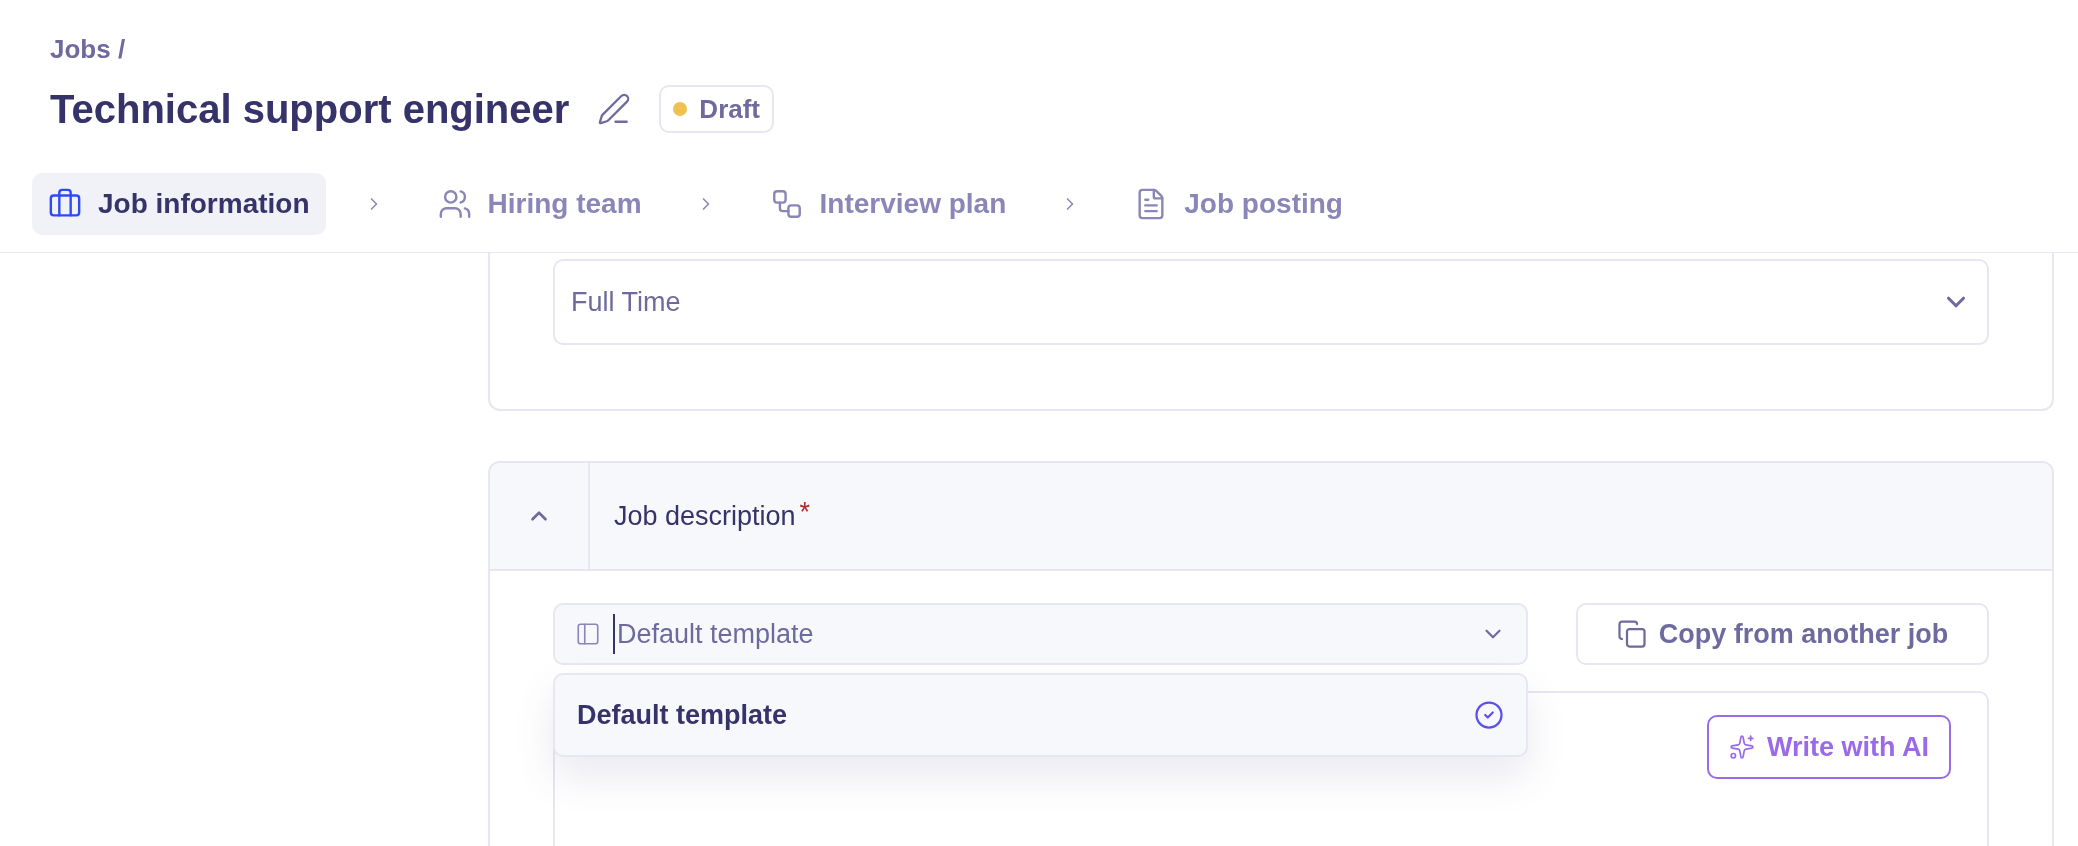  What do you see at coordinates (1782, 634) in the screenshot?
I see `copy-button: Copy from another job` at bounding box center [1782, 634].